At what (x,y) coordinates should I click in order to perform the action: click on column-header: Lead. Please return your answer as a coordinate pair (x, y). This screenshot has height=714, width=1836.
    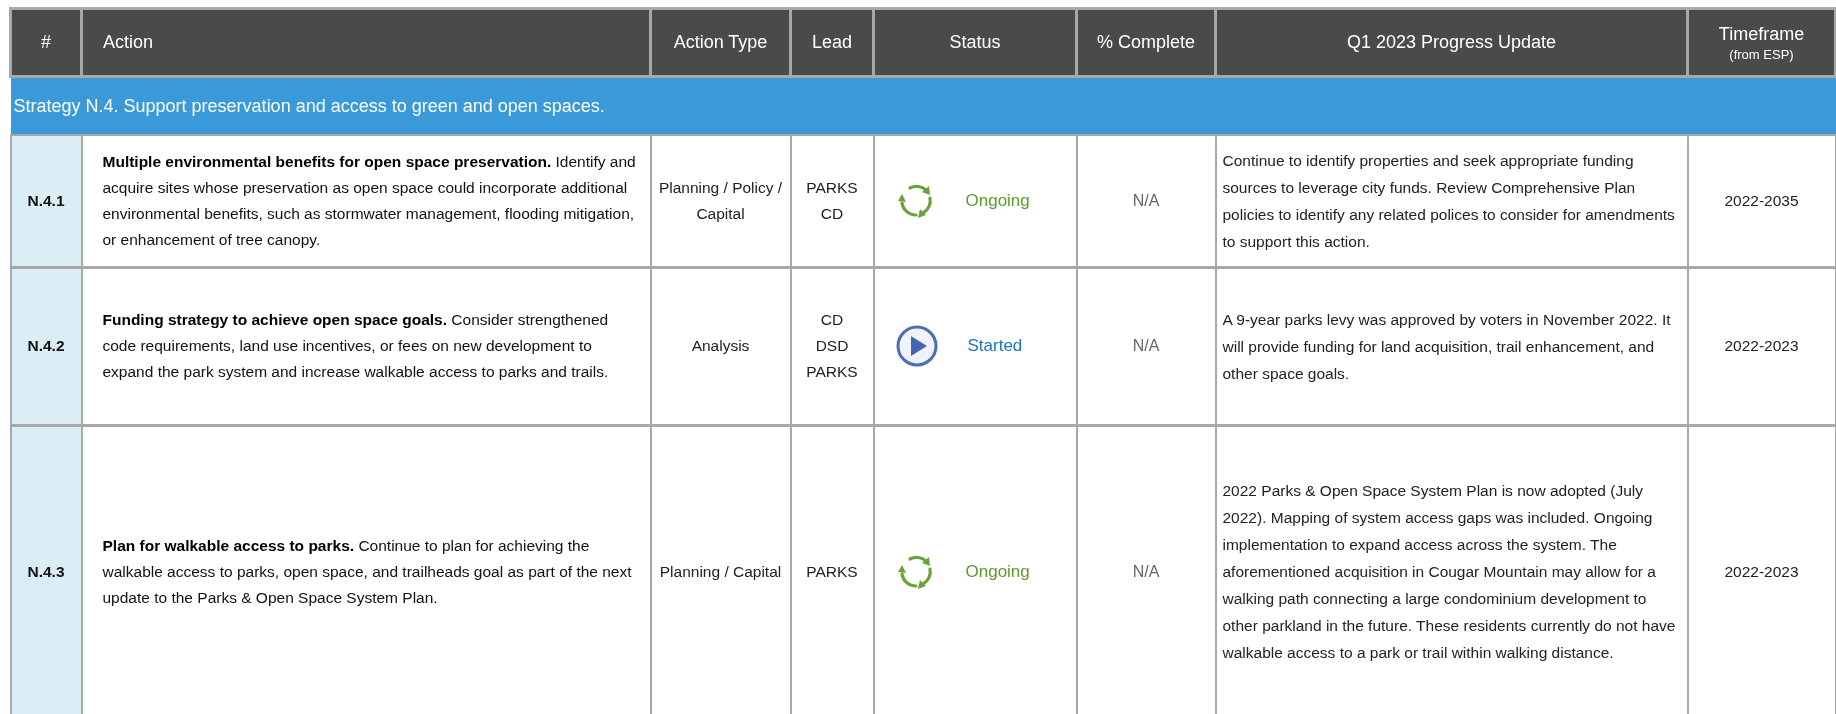
    Looking at the image, I should click on (832, 42).